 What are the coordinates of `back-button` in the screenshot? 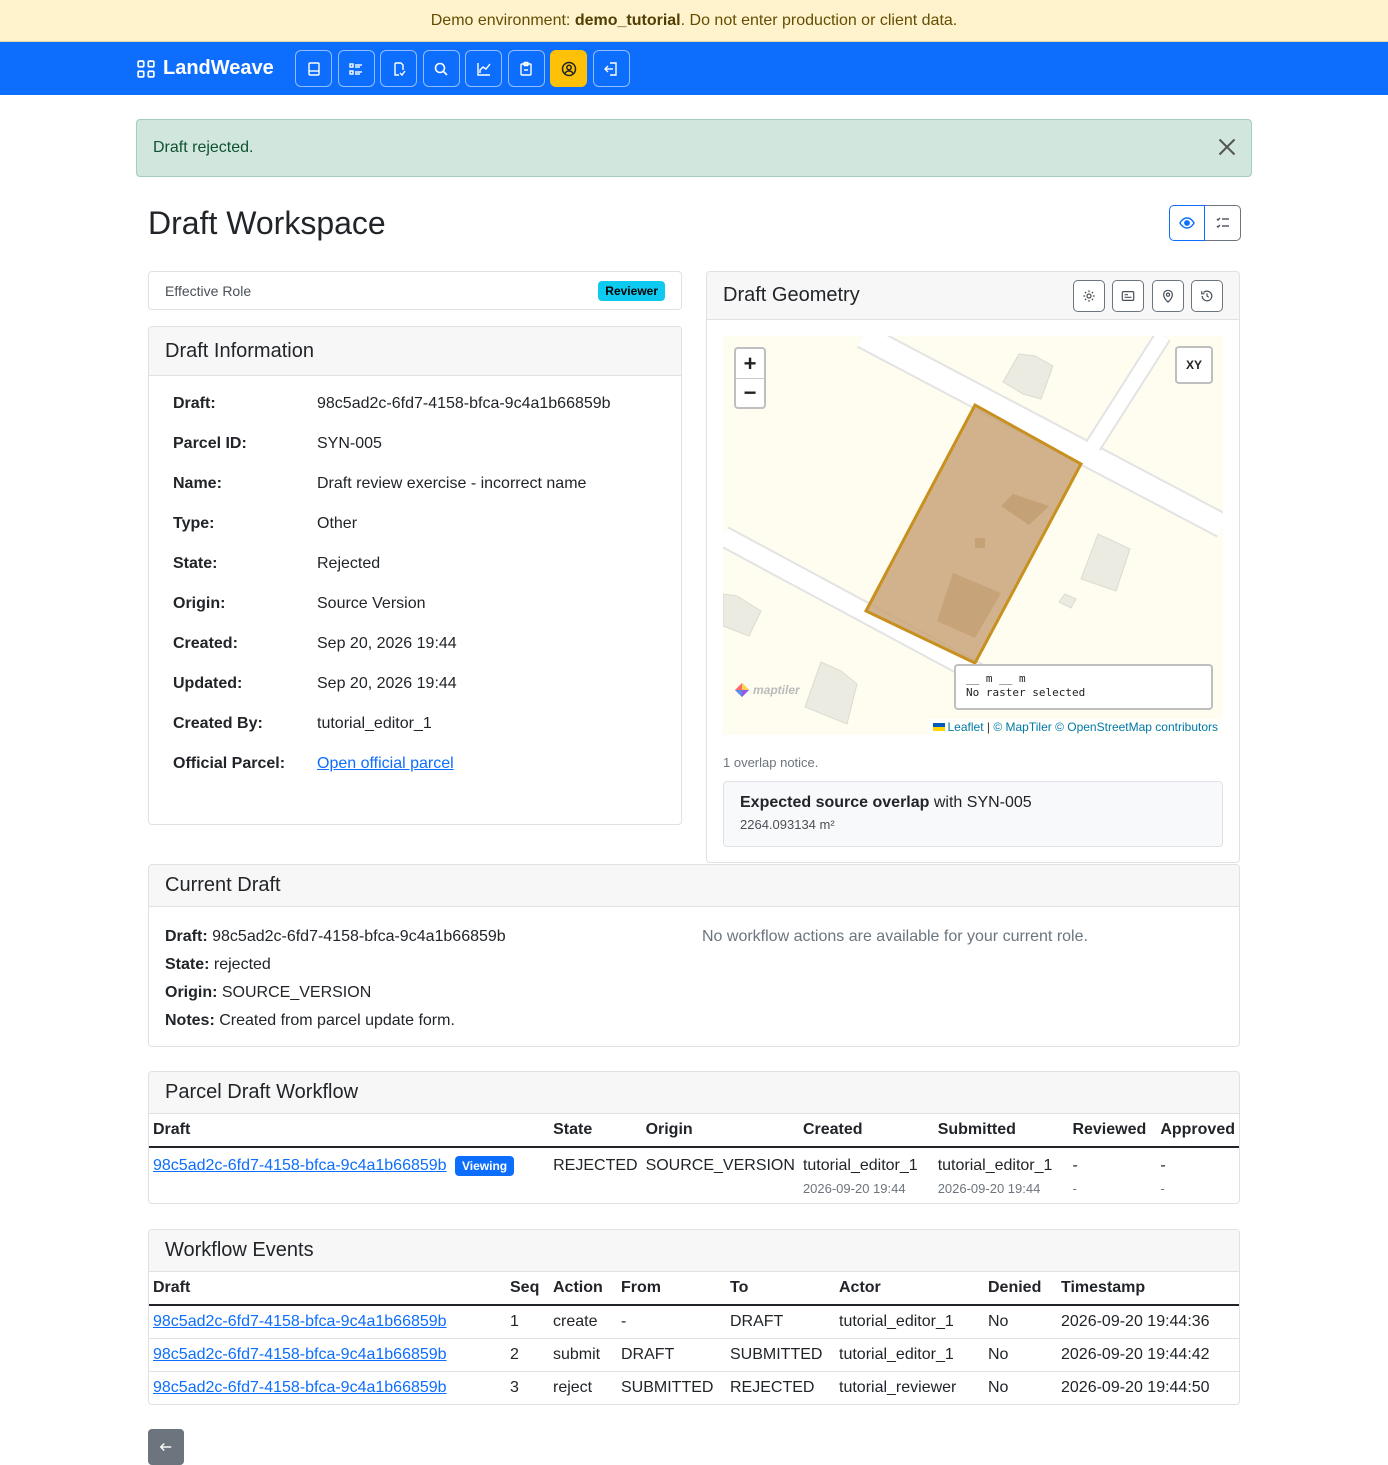 It's located at (166, 1447).